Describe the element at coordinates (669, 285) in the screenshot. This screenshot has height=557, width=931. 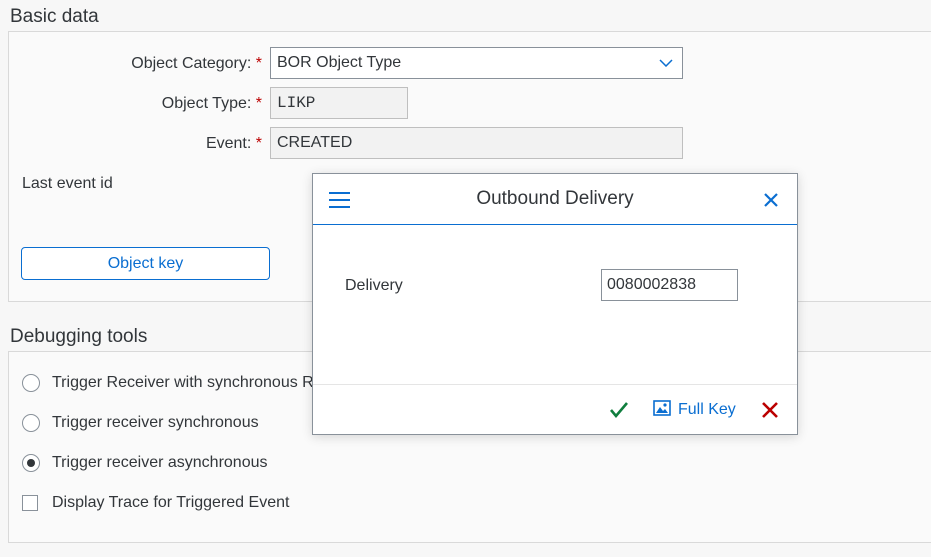
I see `delivery-input: 0080002838` at that location.